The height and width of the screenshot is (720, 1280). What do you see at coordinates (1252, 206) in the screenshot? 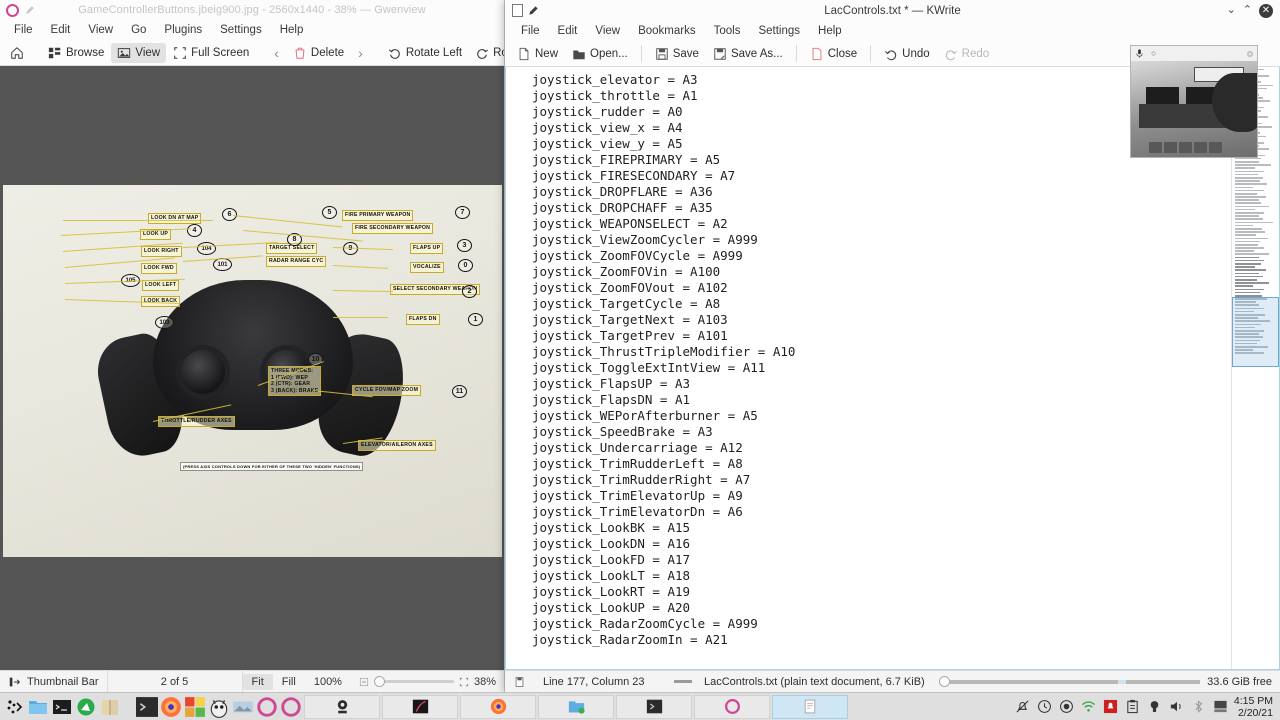
I see `minimap-line` at bounding box center [1252, 206].